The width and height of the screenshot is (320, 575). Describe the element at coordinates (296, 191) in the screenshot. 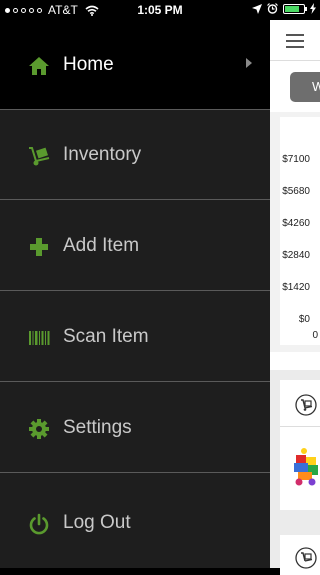

I see `y-tick-label: $5680` at that location.